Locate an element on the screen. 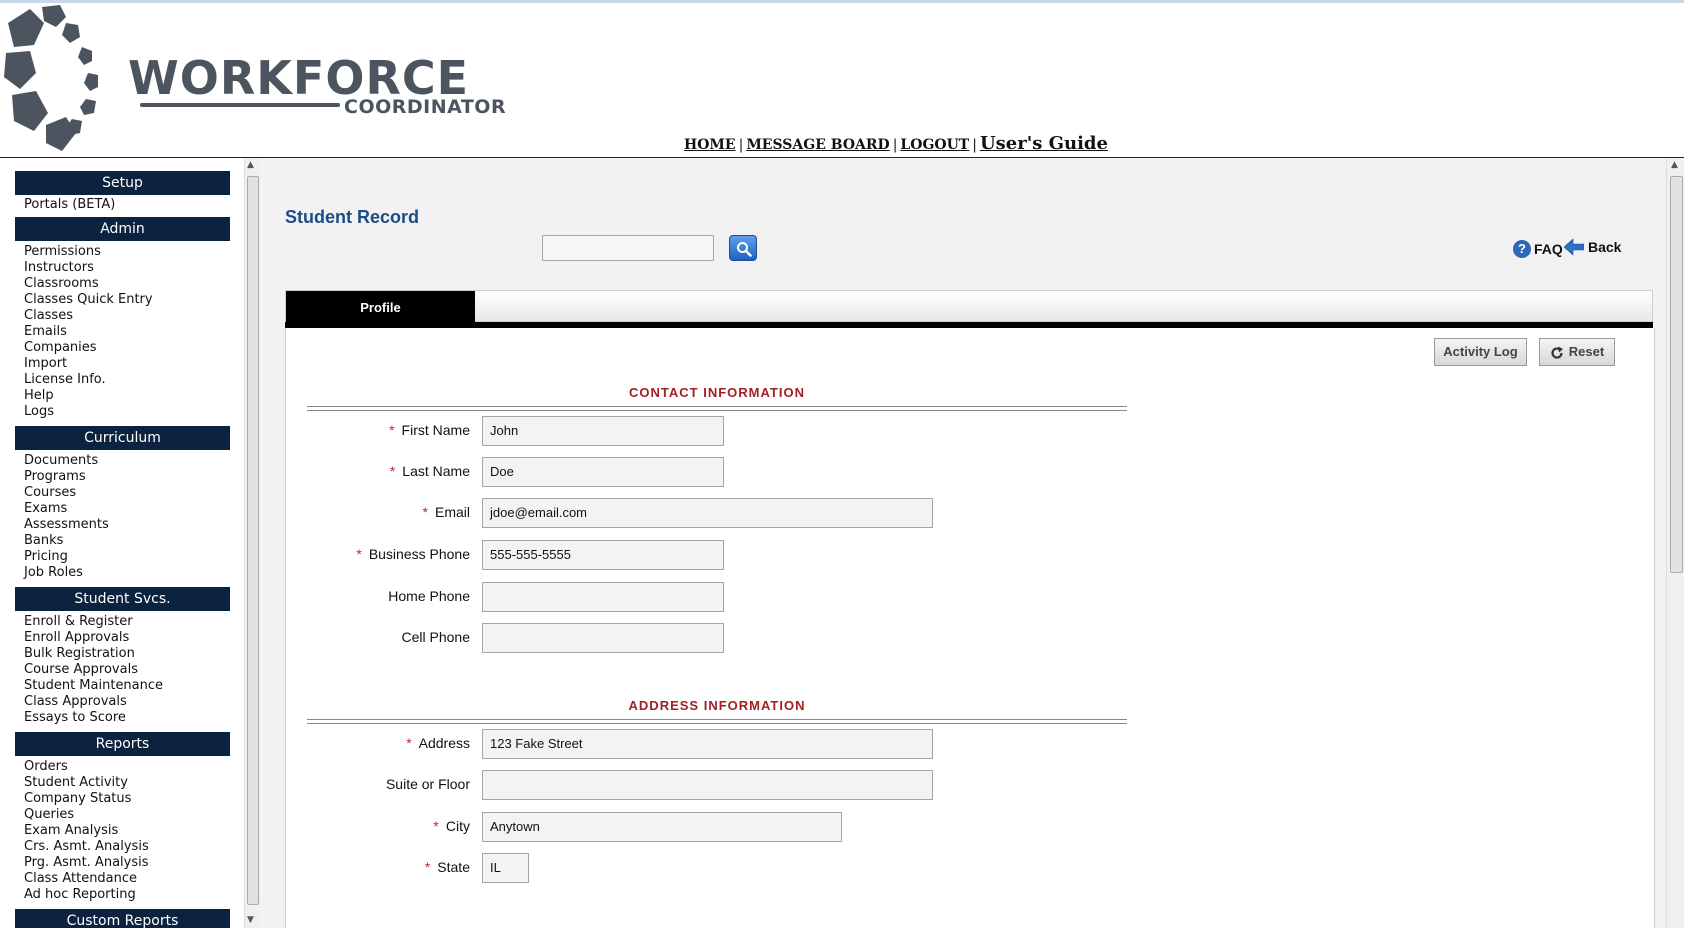 The width and height of the screenshot is (1684, 928). sidebar-scrollbar: ▲ ▼ is located at coordinates (252, 543).